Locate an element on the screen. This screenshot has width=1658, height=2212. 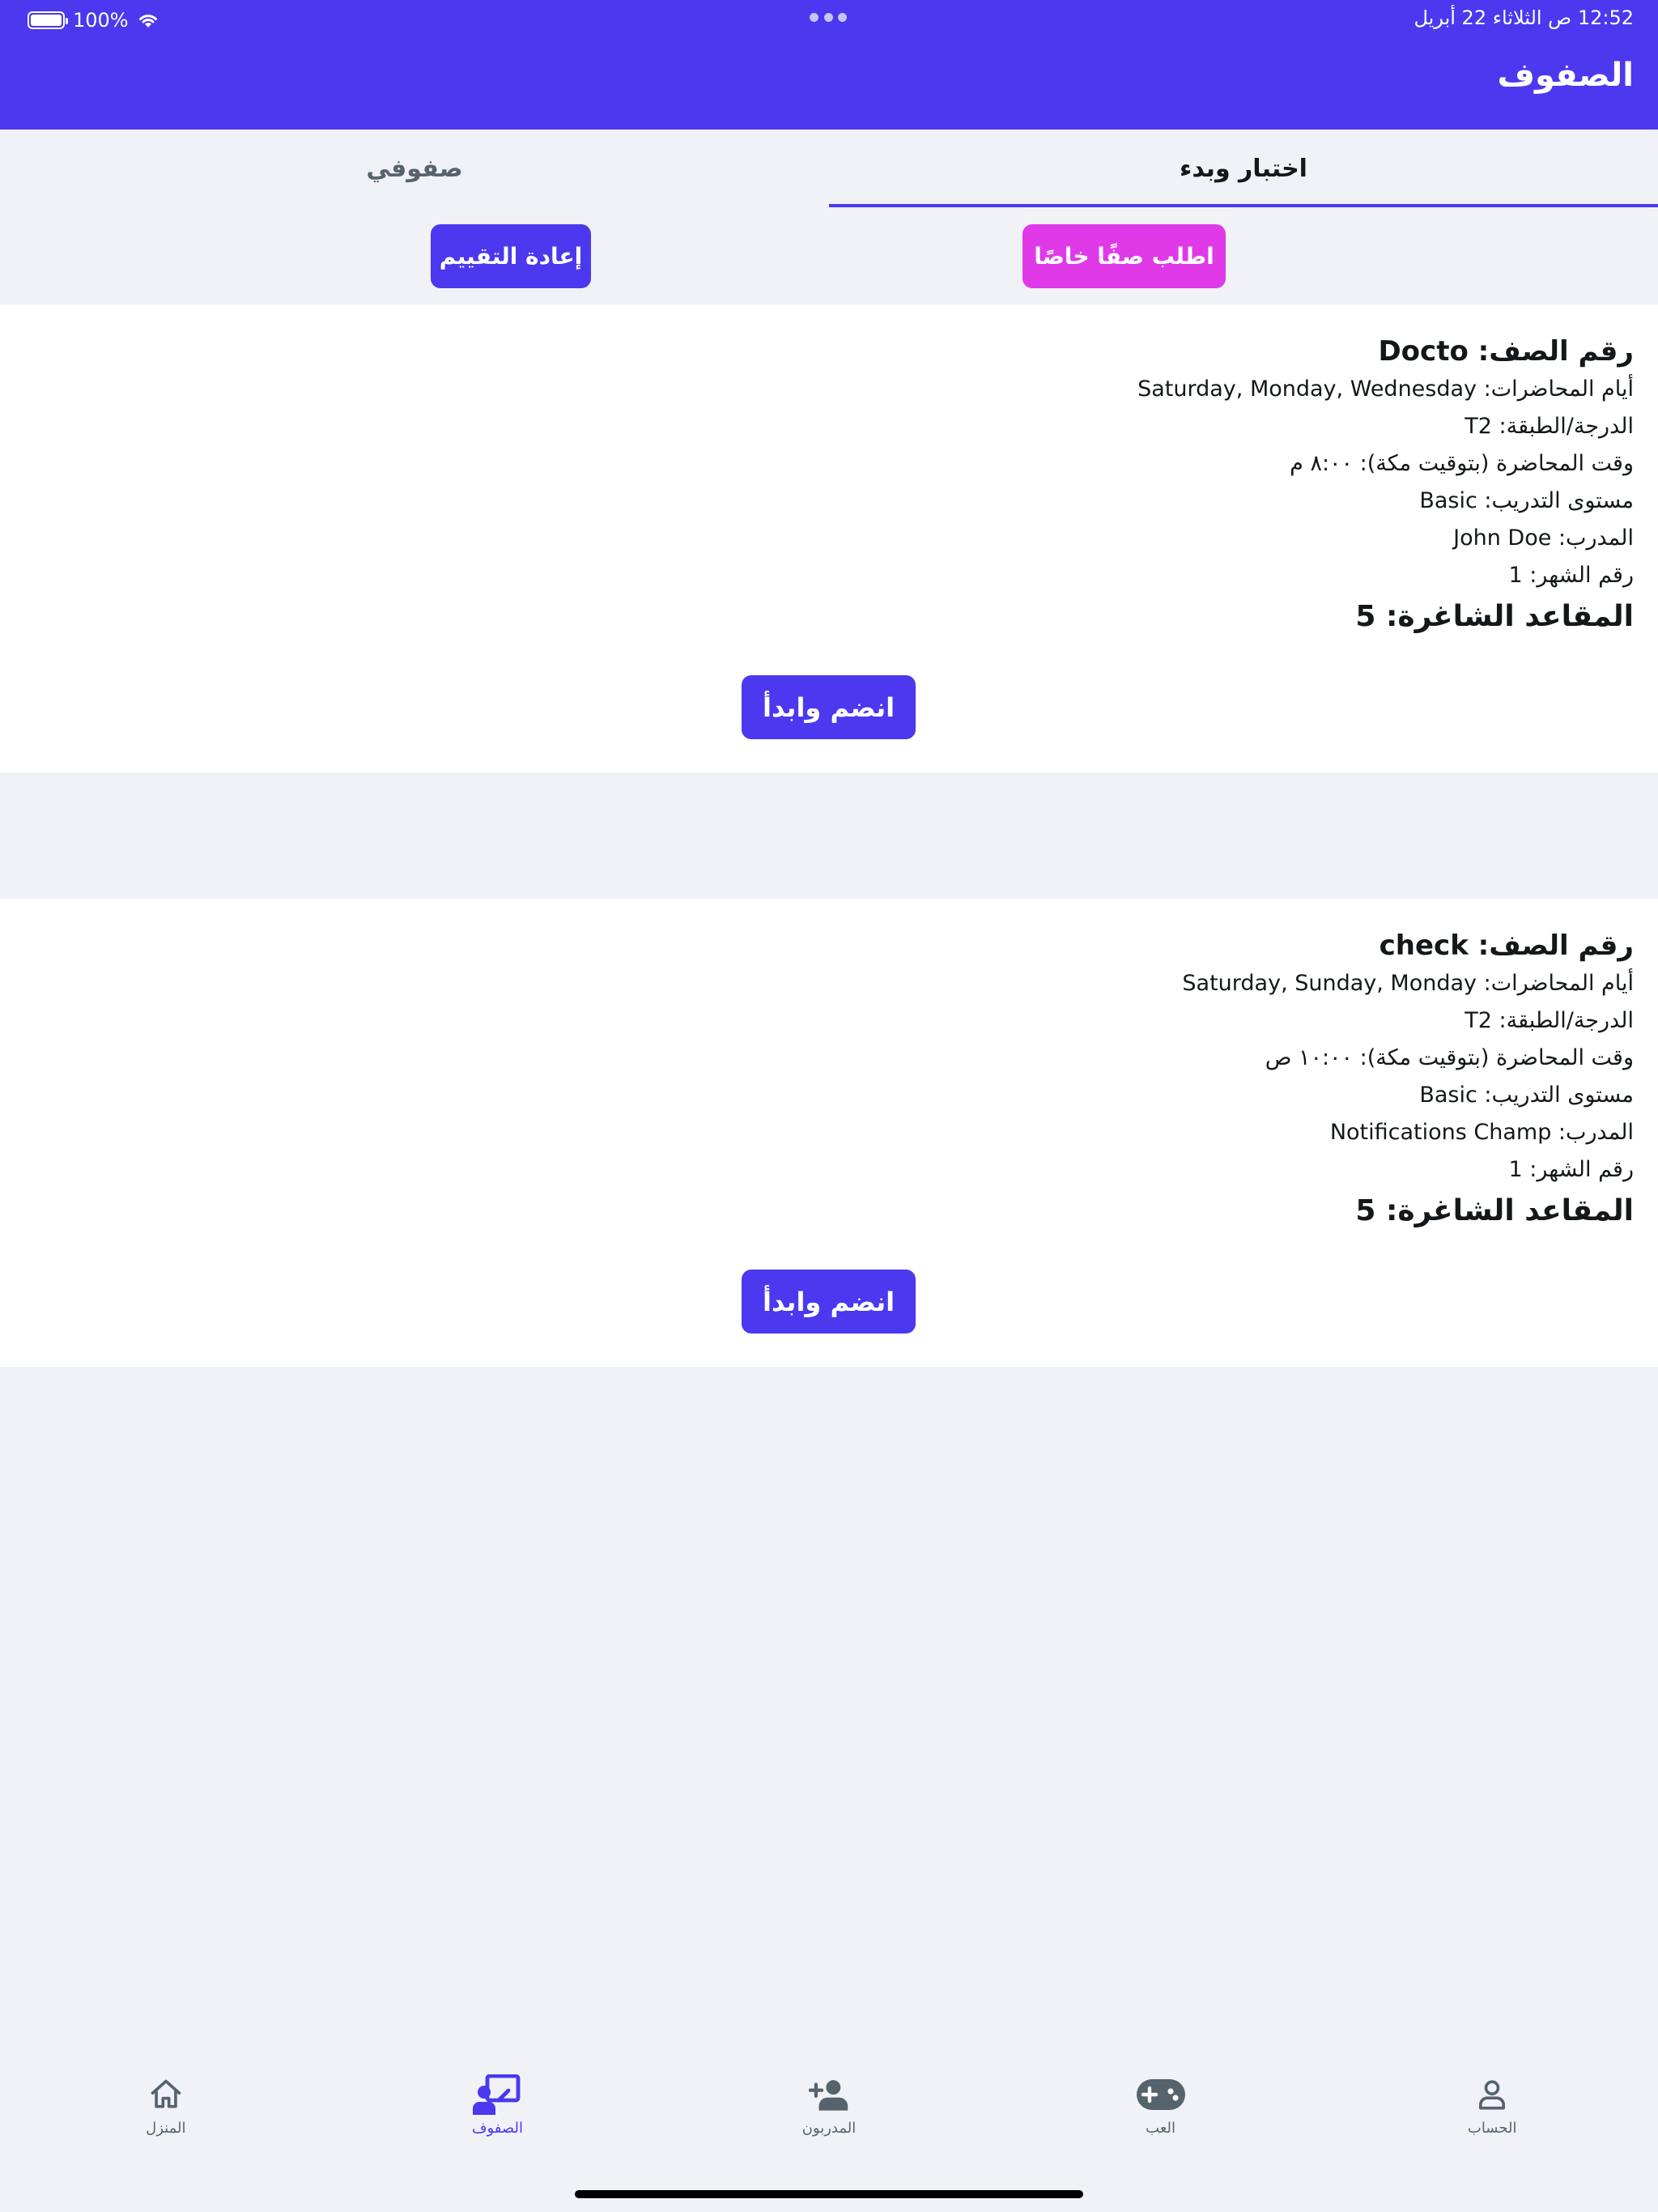
nav-classes: الصفوف is located at coordinates (498, 2117).